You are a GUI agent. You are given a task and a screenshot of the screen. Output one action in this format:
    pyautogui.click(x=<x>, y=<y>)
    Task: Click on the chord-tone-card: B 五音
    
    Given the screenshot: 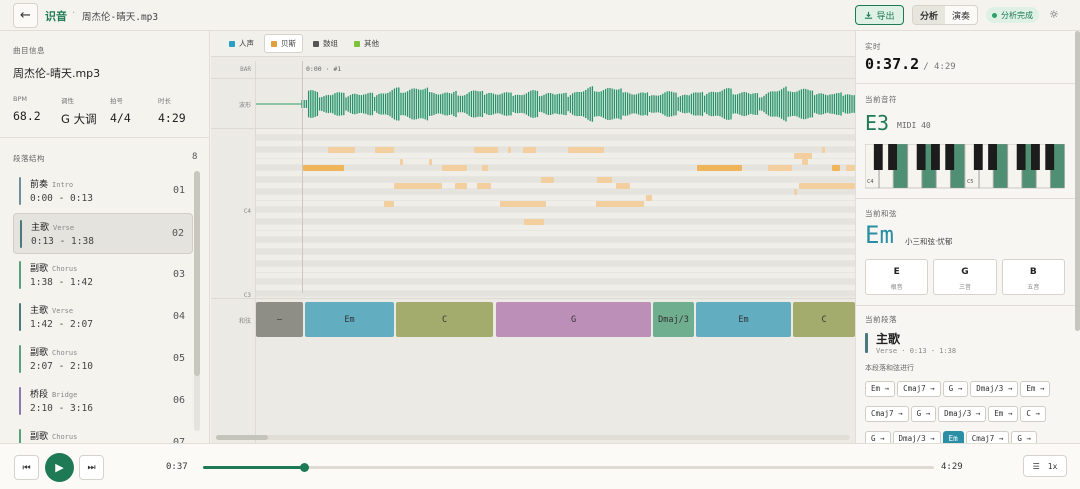 What is the action you would take?
    pyautogui.click(x=1033, y=277)
    